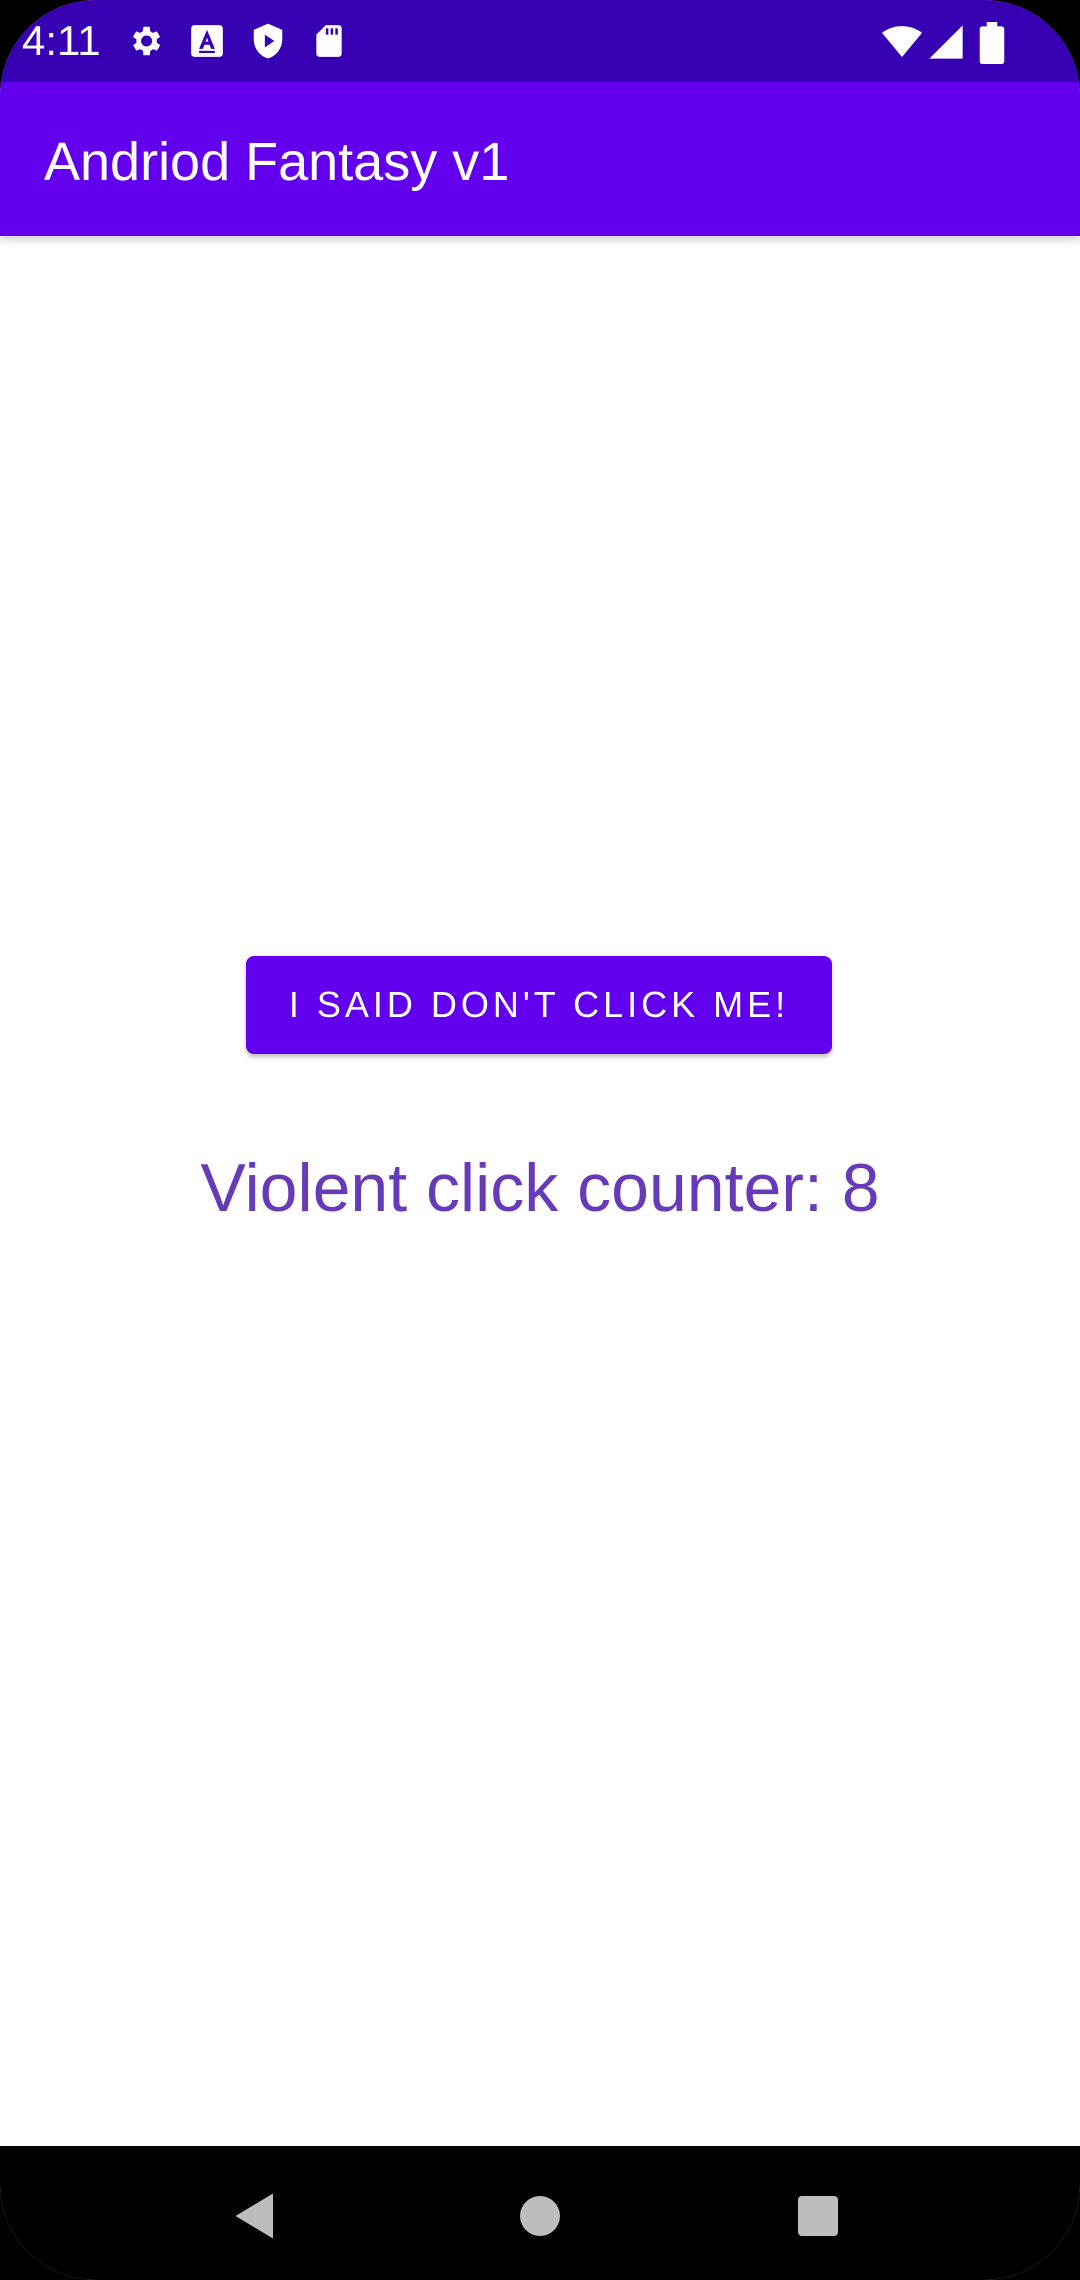 The width and height of the screenshot is (1080, 2280). What do you see at coordinates (540, 159) in the screenshot?
I see `app-bar: Andriod Fantasy v1` at bounding box center [540, 159].